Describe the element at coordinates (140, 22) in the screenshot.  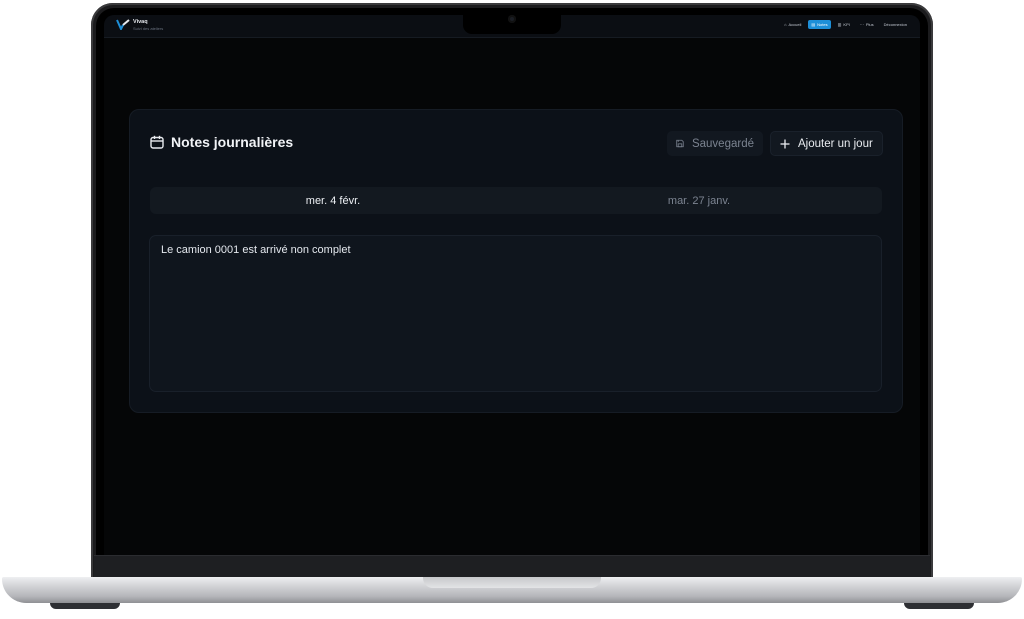
I see `app-name: Vivaq` at that location.